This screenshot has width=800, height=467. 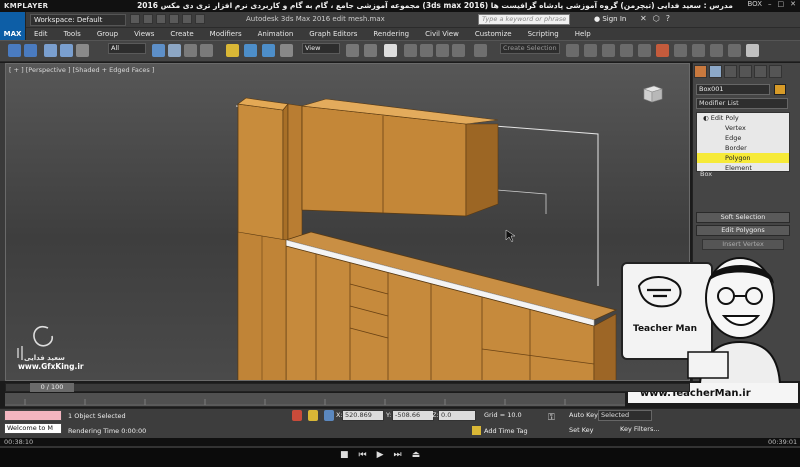 What do you see at coordinates (700, 71) in the screenshot?
I see `create-tab-icon` at bounding box center [700, 71].